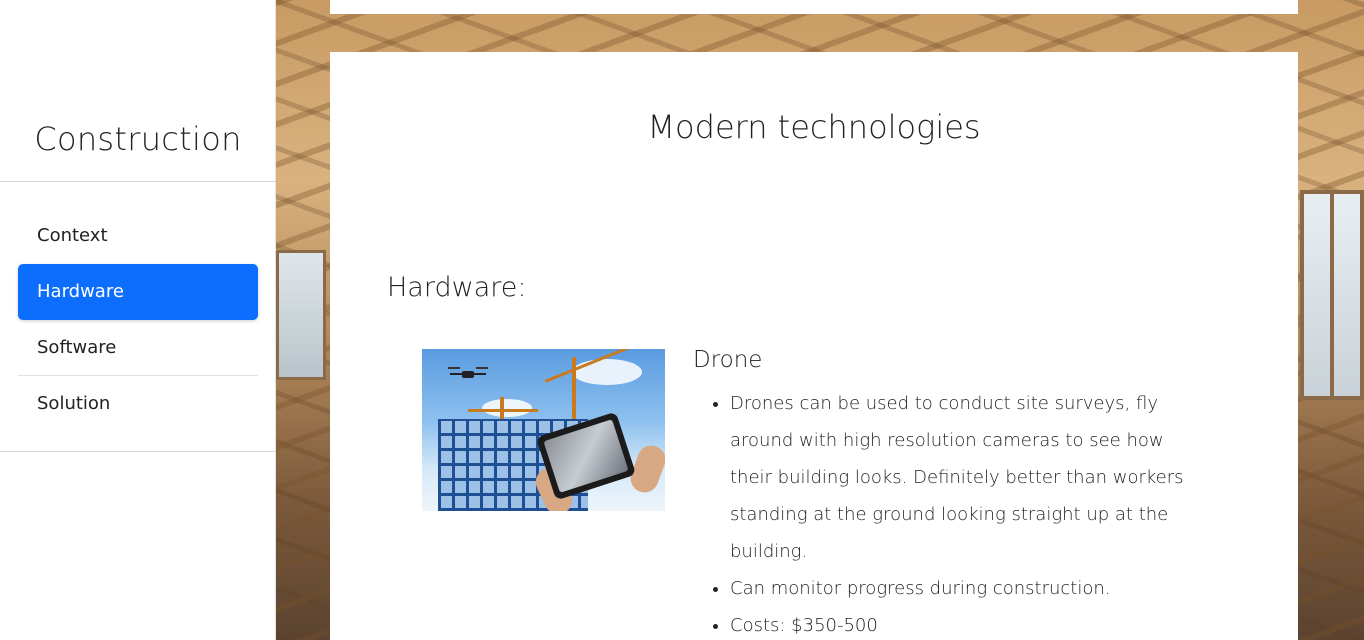 The width and height of the screenshot is (1364, 640). I want to click on background-window-left, so click(301, 315).